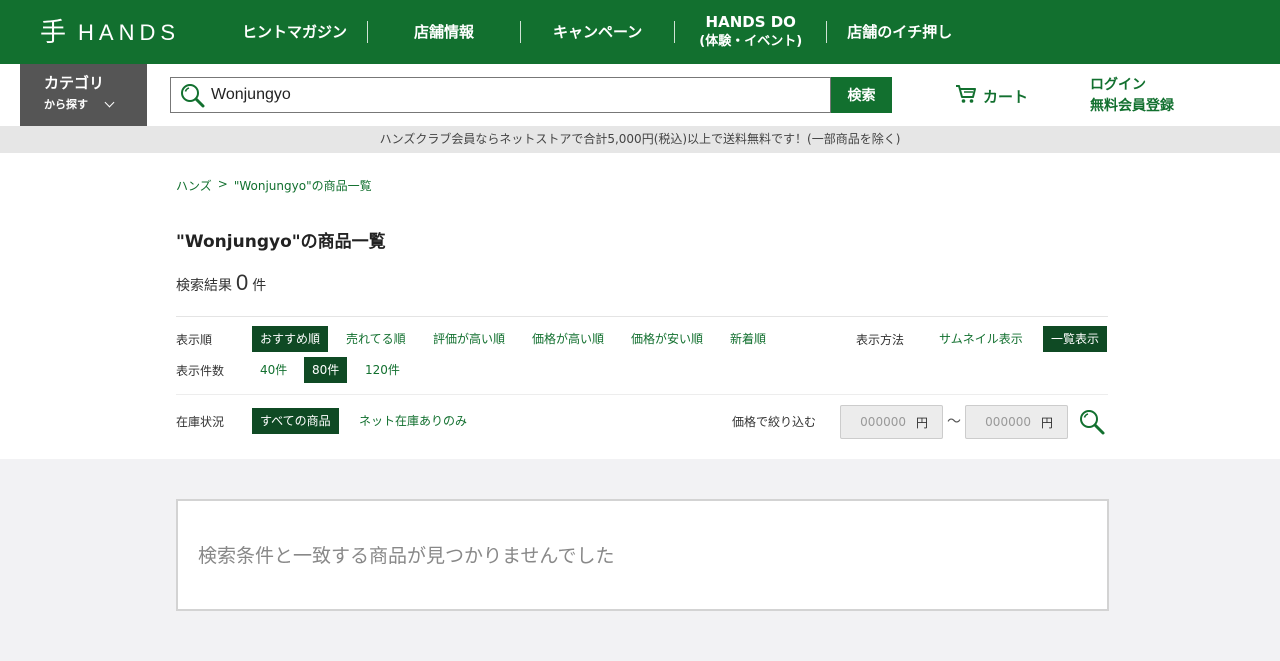 The width and height of the screenshot is (1280, 661). What do you see at coordinates (129, 32) in the screenshot?
I see `logo-text: HANDS` at bounding box center [129, 32].